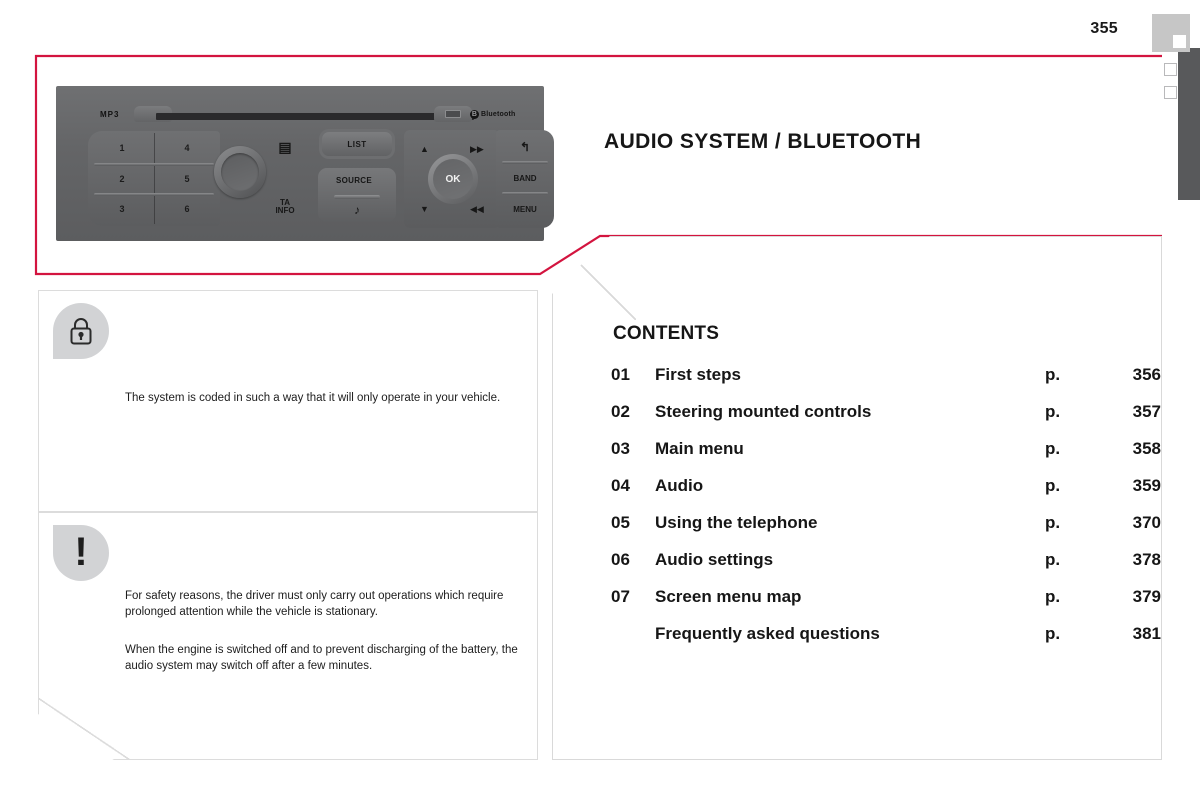 This screenshot has height=800, width=1200. Describe the element at coordinates (620, 411) in the screenshot. I see `toc-number: 02` at that location.